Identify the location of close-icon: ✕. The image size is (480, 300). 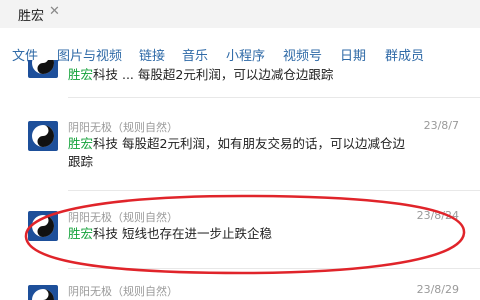
(54, 11).